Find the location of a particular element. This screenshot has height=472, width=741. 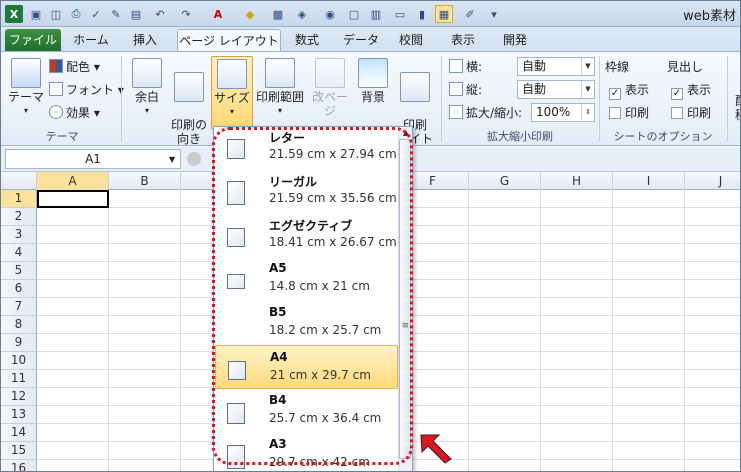

grid-icon: ▦ is located at coordinates (444, 14).